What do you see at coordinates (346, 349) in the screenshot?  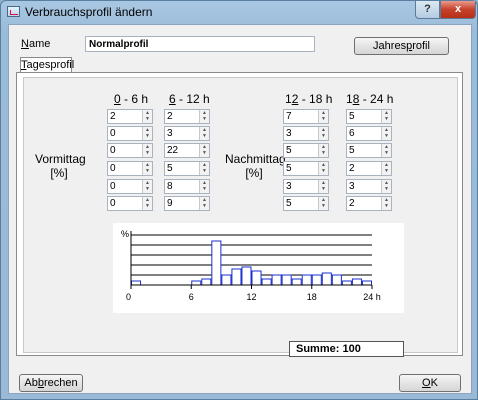 I see `summe-display: Summe: 100` at bounding box center [346, 349].